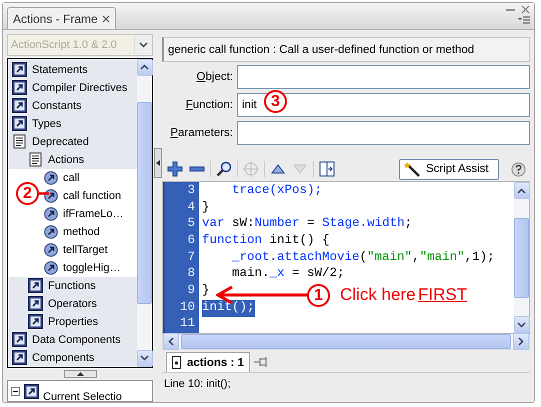  What do you see at coordinates (176, 362) in the screenshot?
I see `document-icon` at bounding box center [176, 362].